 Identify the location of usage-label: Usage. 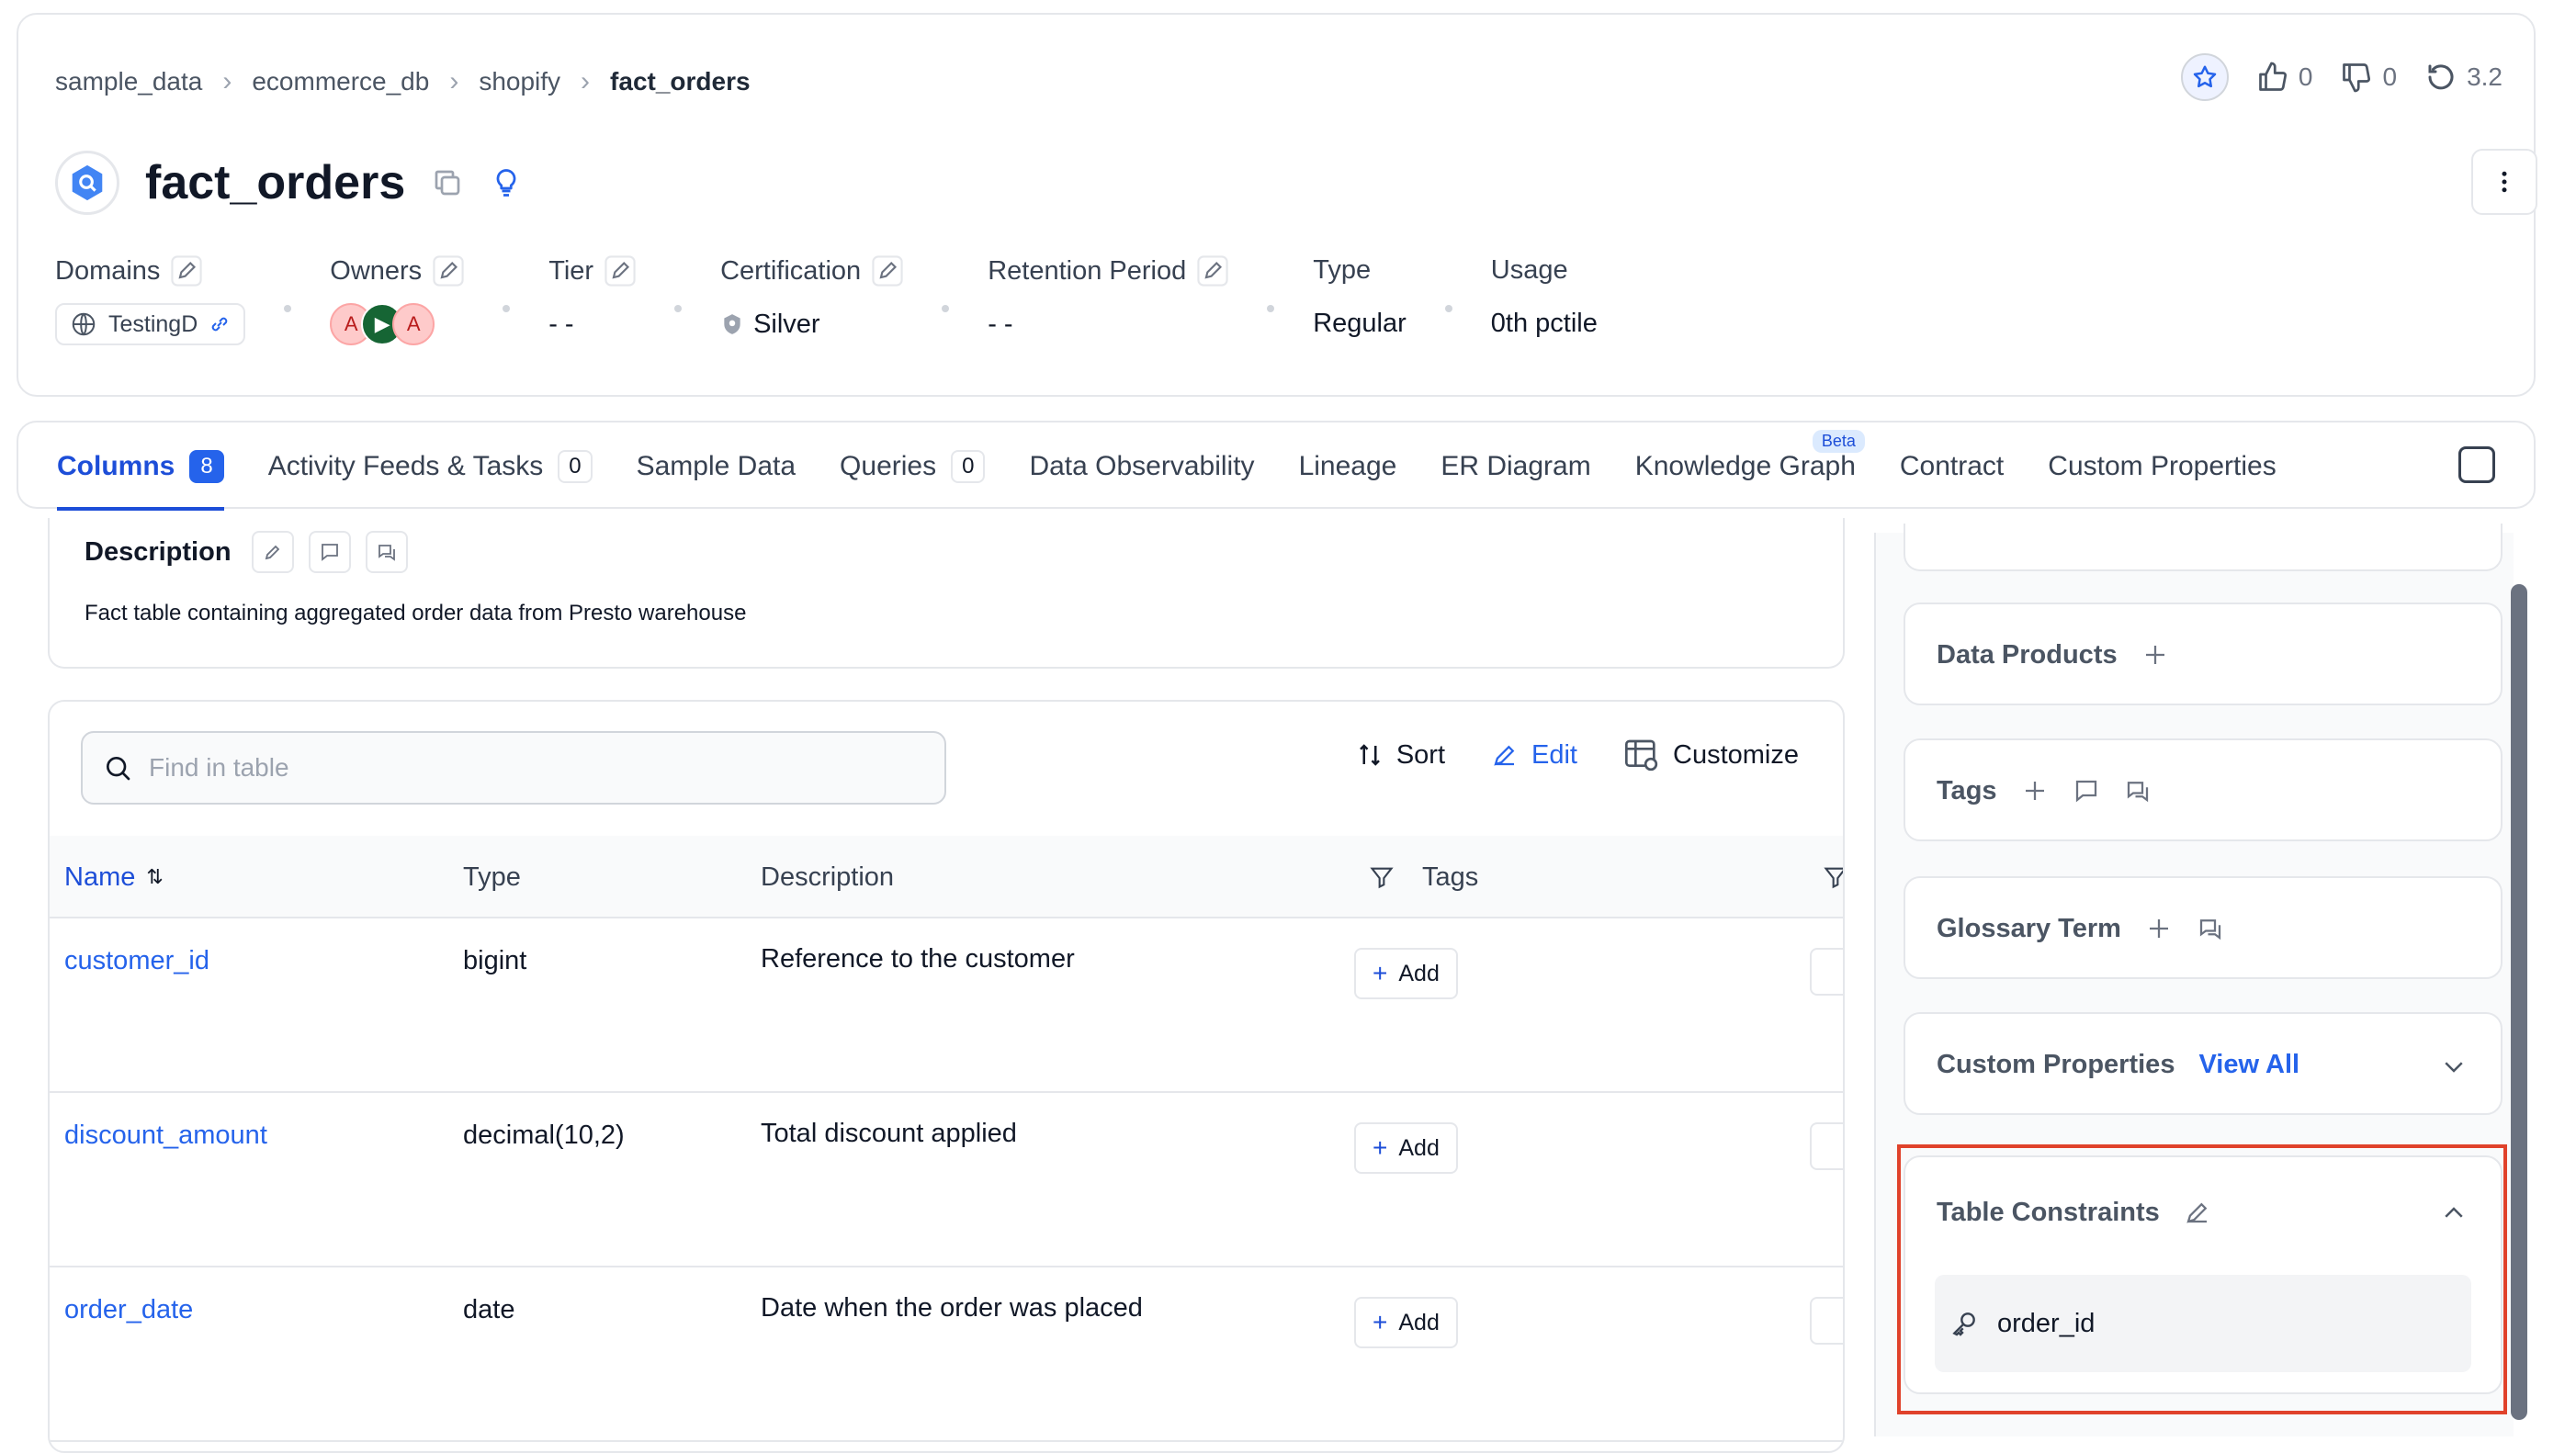
(1529, 270).